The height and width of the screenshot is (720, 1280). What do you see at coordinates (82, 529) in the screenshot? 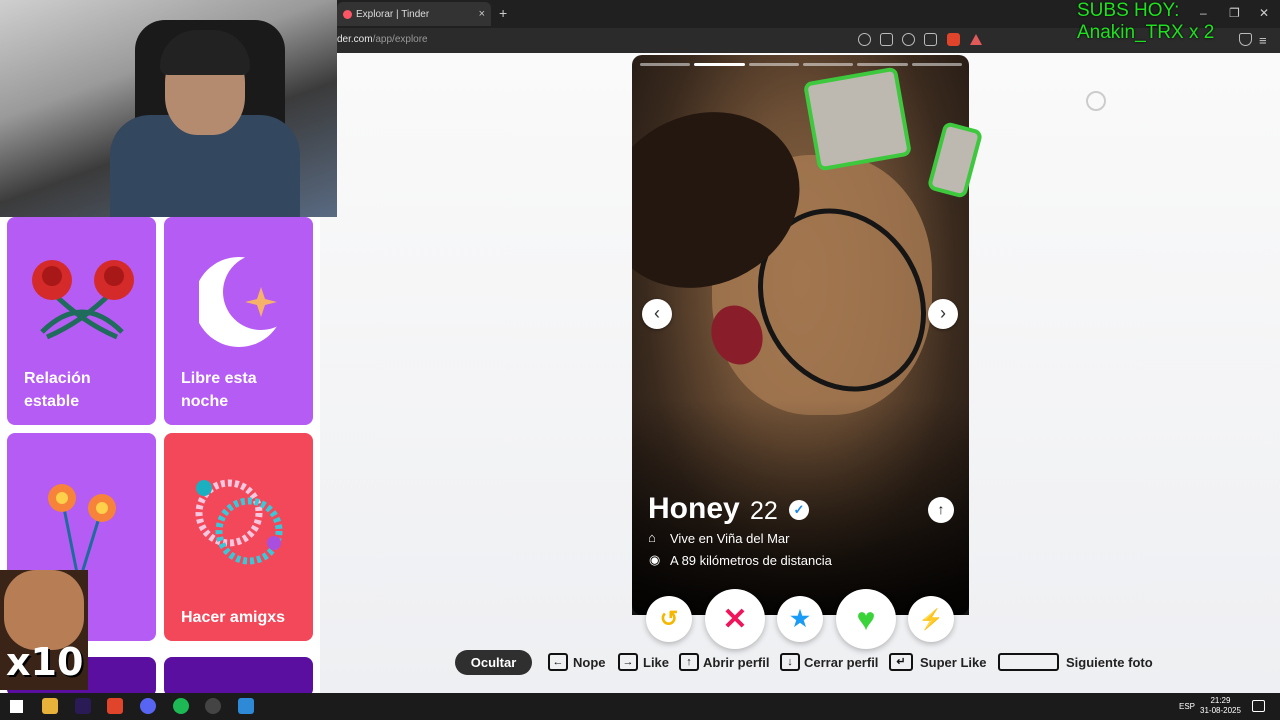
I see `fireworks-icon` at bounding box center [82, 529].